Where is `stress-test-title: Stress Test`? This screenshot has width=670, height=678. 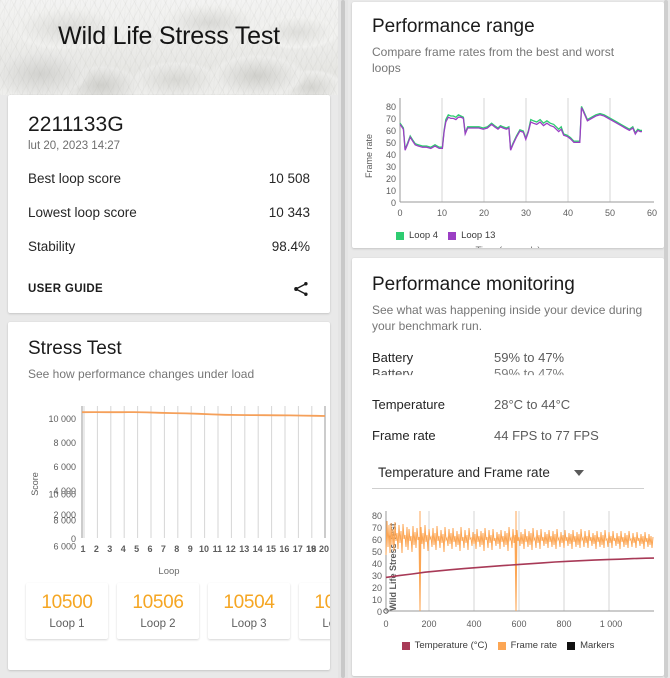
stress-test-title: Stress Test is located at coordinates (75, 348).